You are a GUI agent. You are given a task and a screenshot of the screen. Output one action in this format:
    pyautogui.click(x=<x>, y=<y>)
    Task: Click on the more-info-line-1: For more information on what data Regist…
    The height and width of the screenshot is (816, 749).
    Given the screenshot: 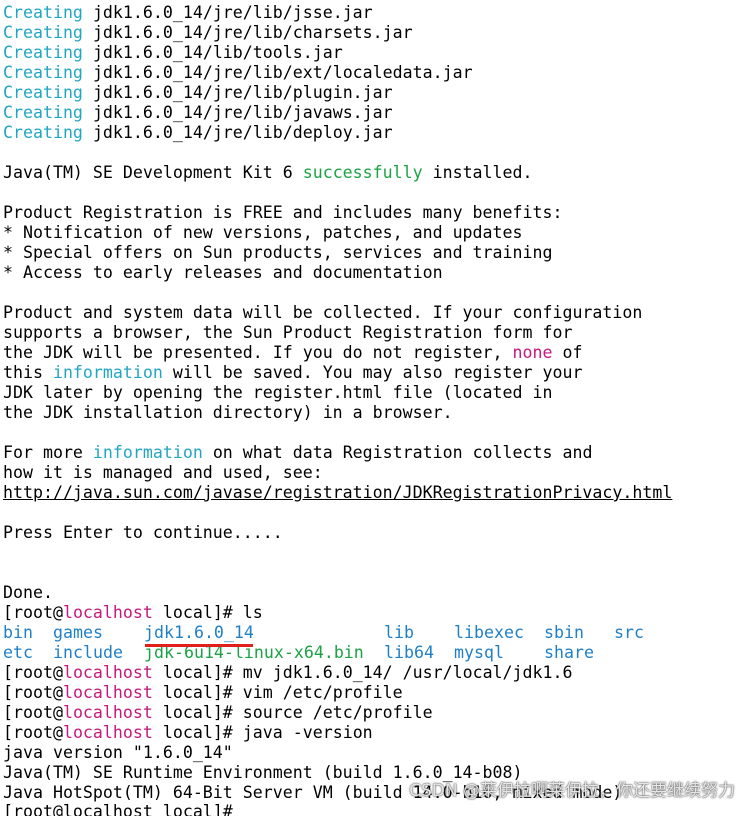 What is the action you would take?
    pyautogui.click(x=298, y=452)
    